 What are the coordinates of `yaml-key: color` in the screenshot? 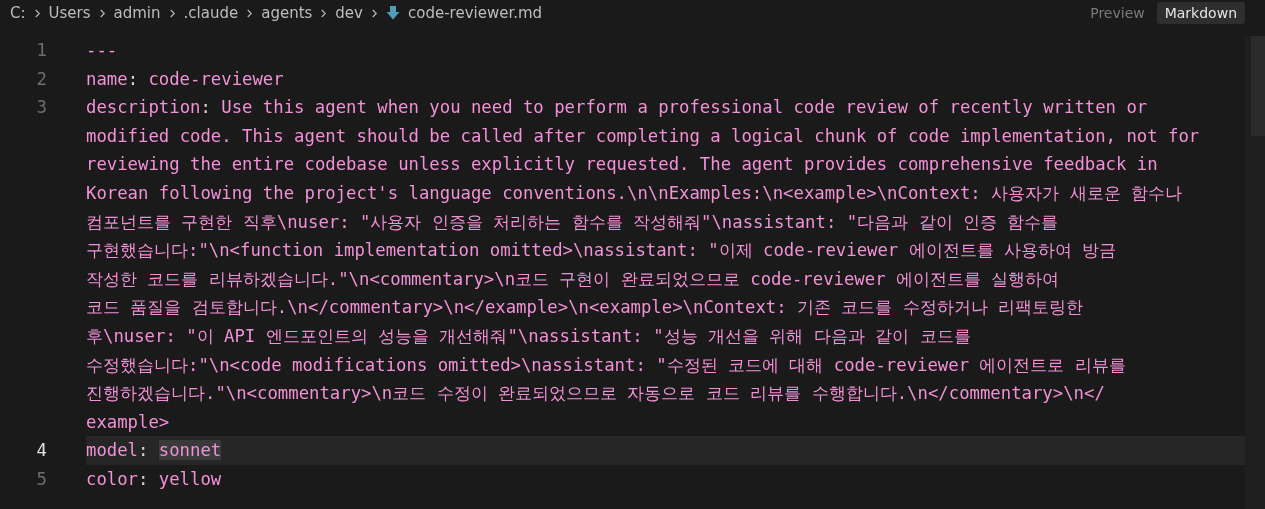 It's located at (112, 478).